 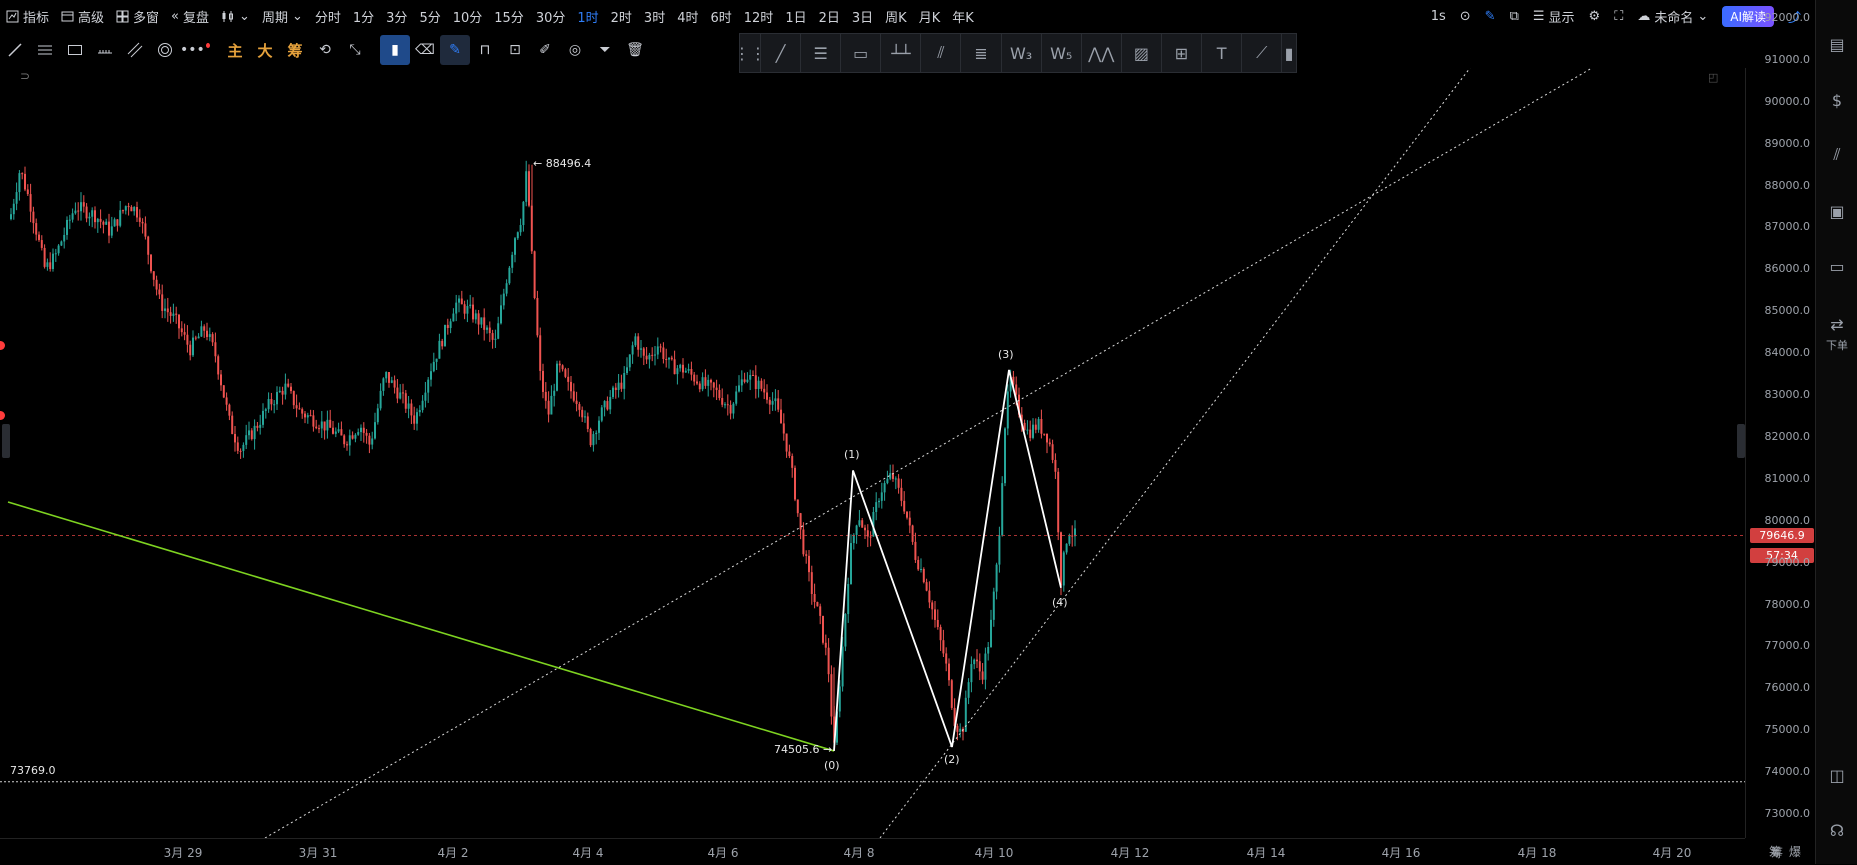 I want to click on delete-tool: 🗑, so click(x=635, y=50).